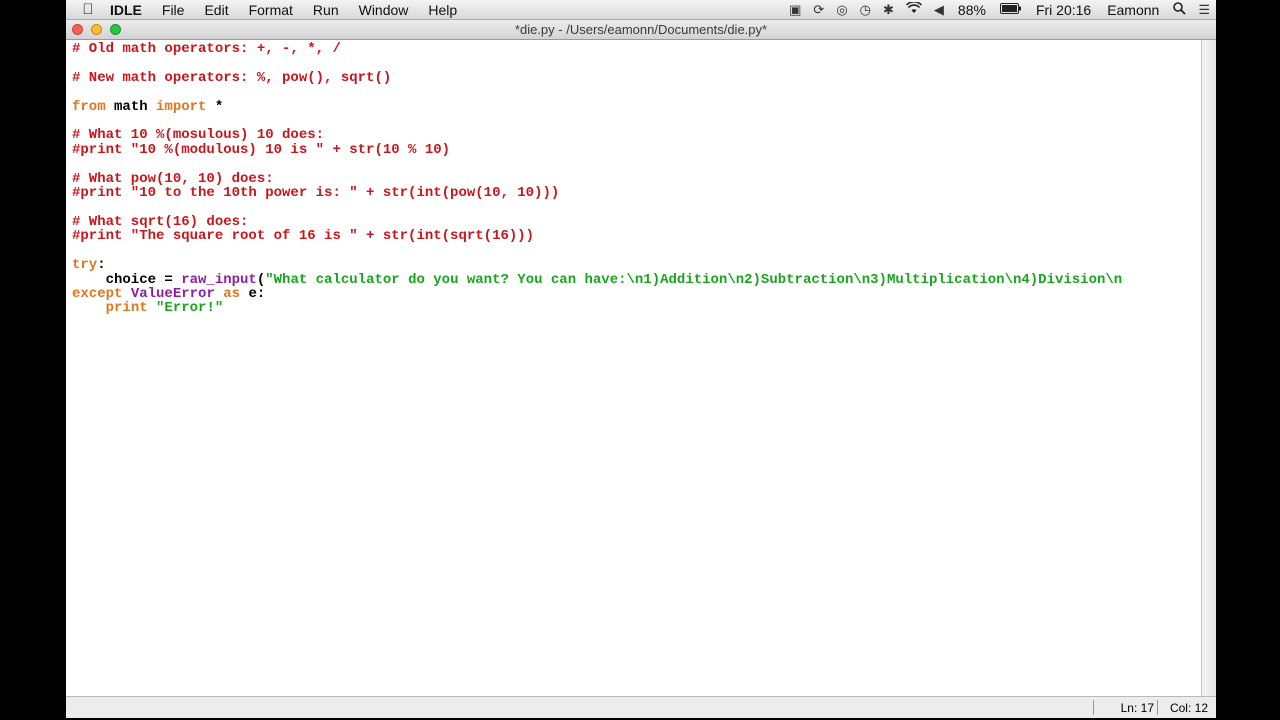 This screenshot has height=720, width=1280. Describe the element at coordinates (865, 10) in the screenshot. I see `time-machine-icon: ◷` at that location.